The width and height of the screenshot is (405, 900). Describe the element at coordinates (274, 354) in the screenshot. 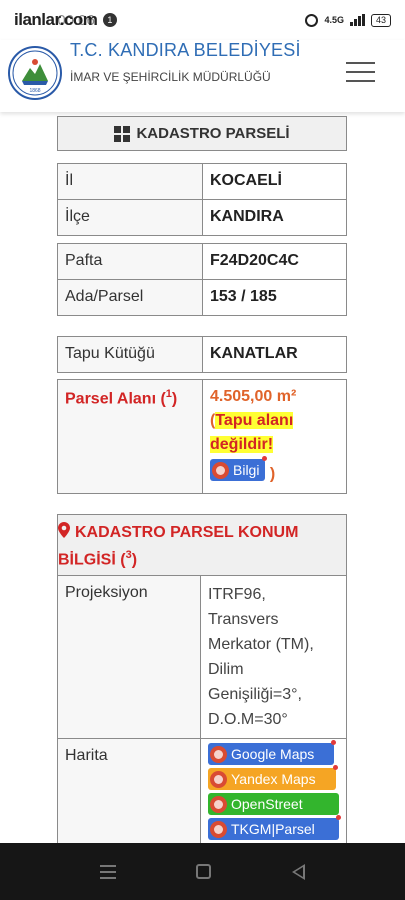

I see `tapu-value: KANATLAR` at that location.